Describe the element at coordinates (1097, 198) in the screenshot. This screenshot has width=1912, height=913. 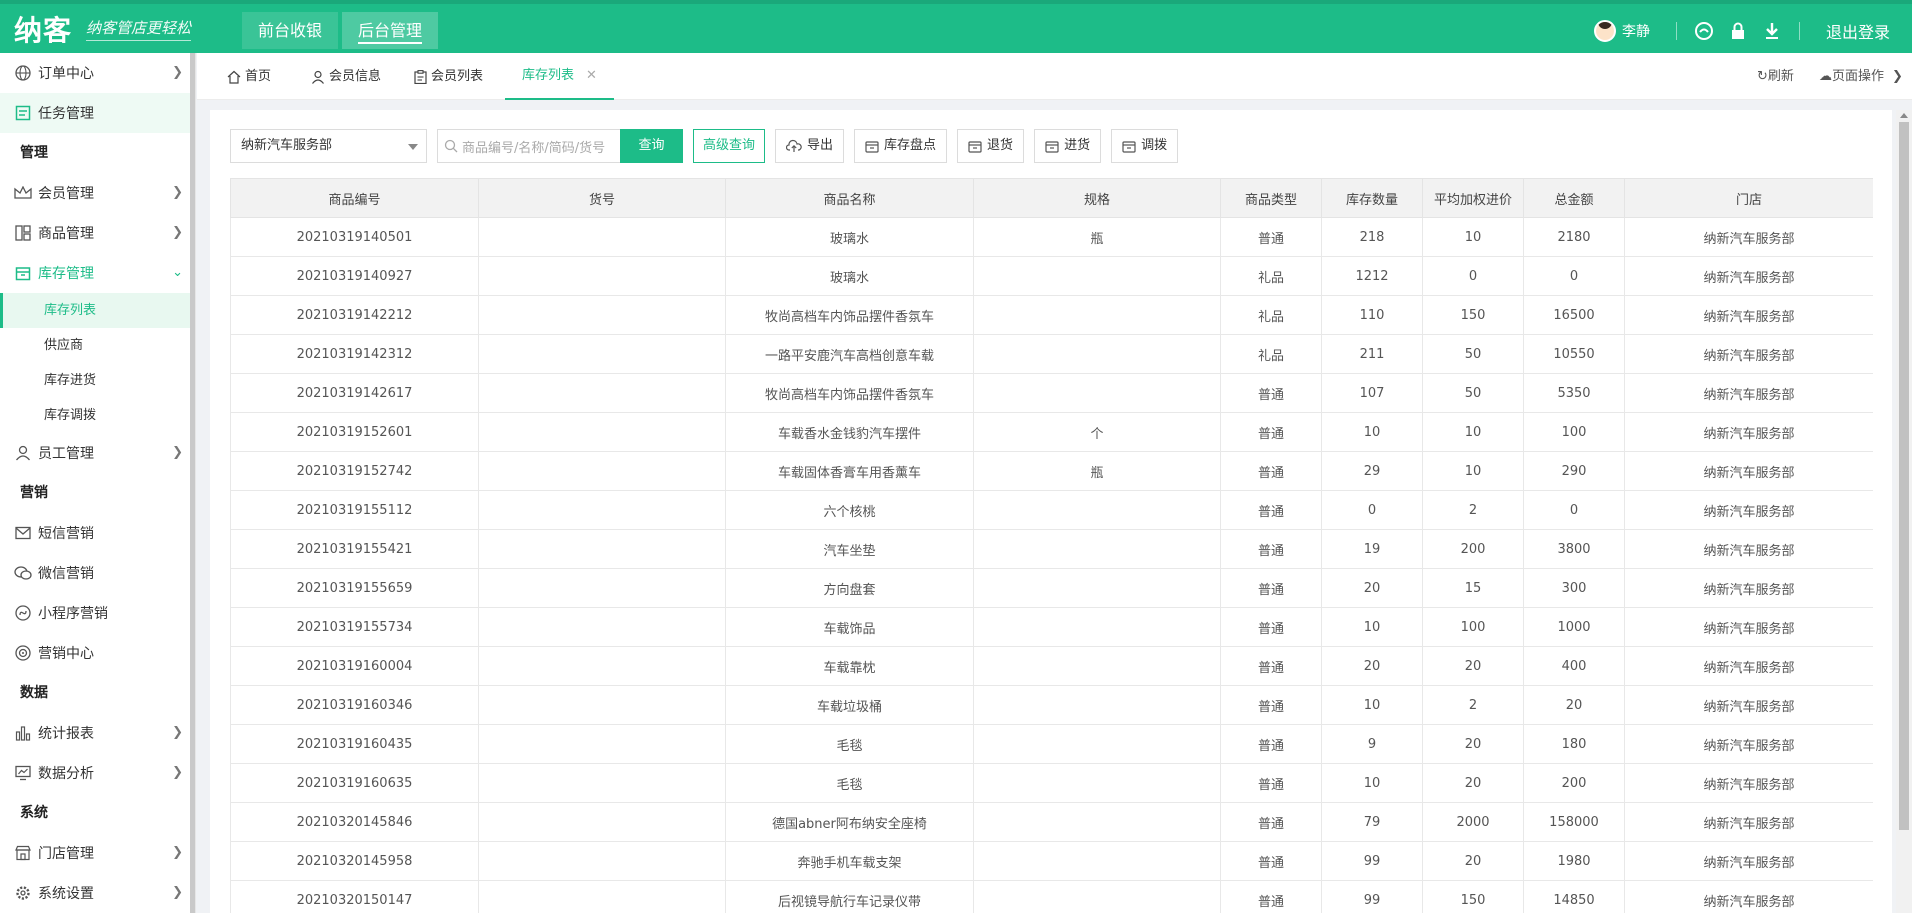
I see `column-header: 规格` at that location.